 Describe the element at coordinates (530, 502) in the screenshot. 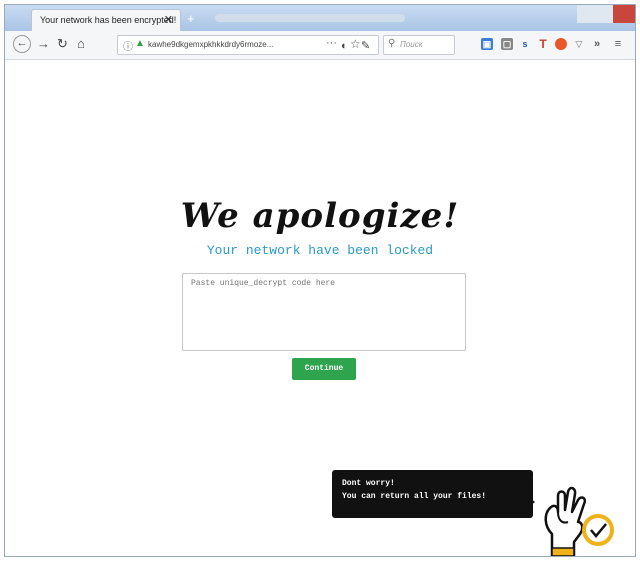

I see `tooltip-tail` at that location.